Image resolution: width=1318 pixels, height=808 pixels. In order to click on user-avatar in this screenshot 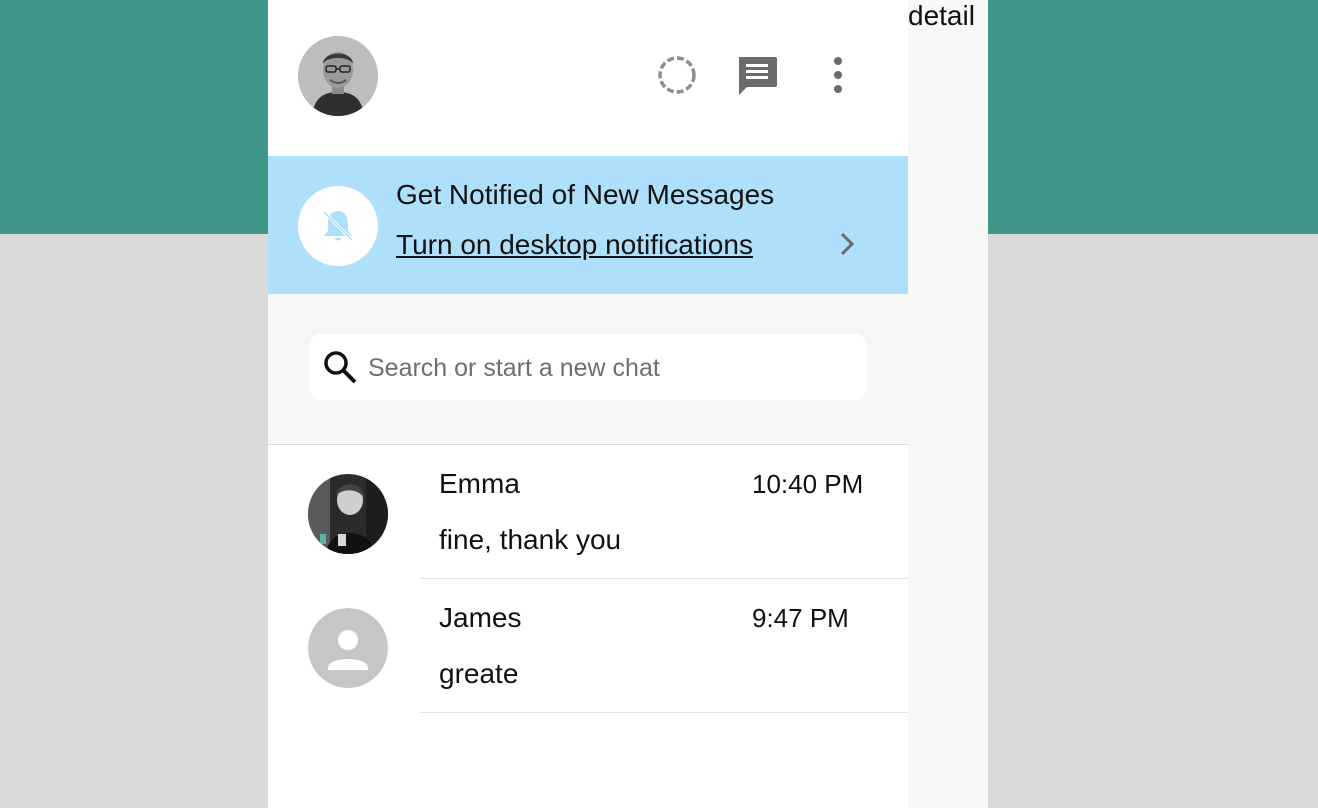, I will do `click(338, 76)`.